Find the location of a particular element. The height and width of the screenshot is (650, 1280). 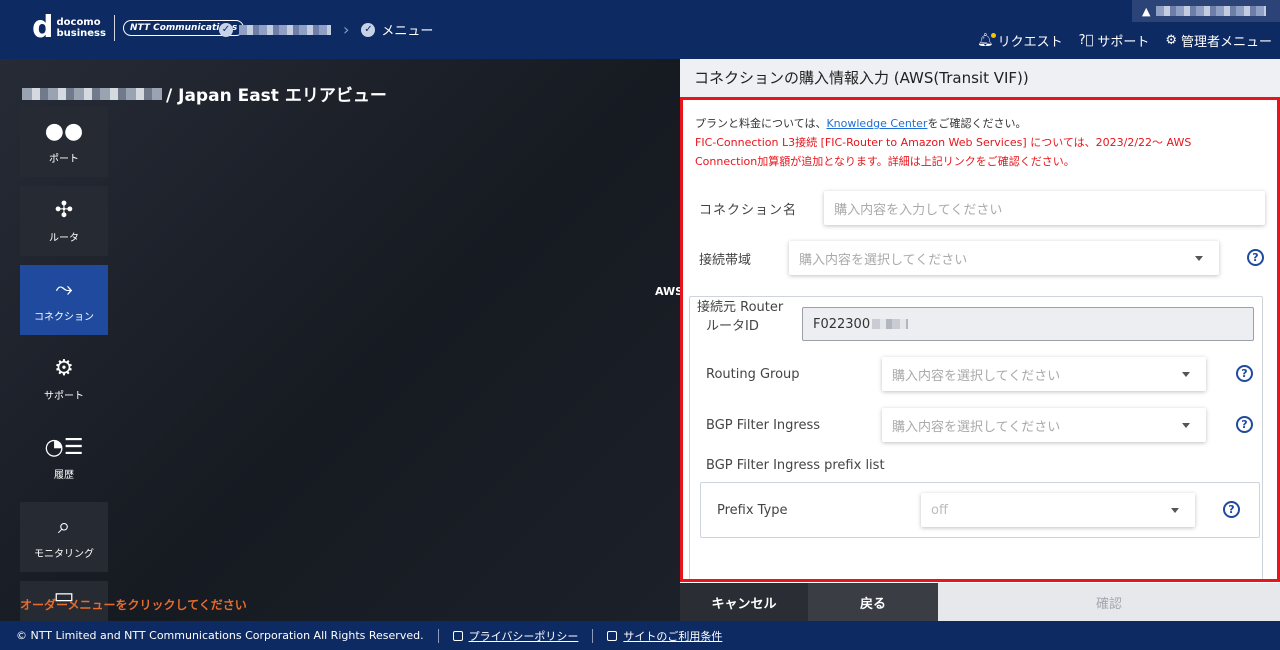

routing-group-select: 購入内容を選択してください is located at coordinates (1044, 374).